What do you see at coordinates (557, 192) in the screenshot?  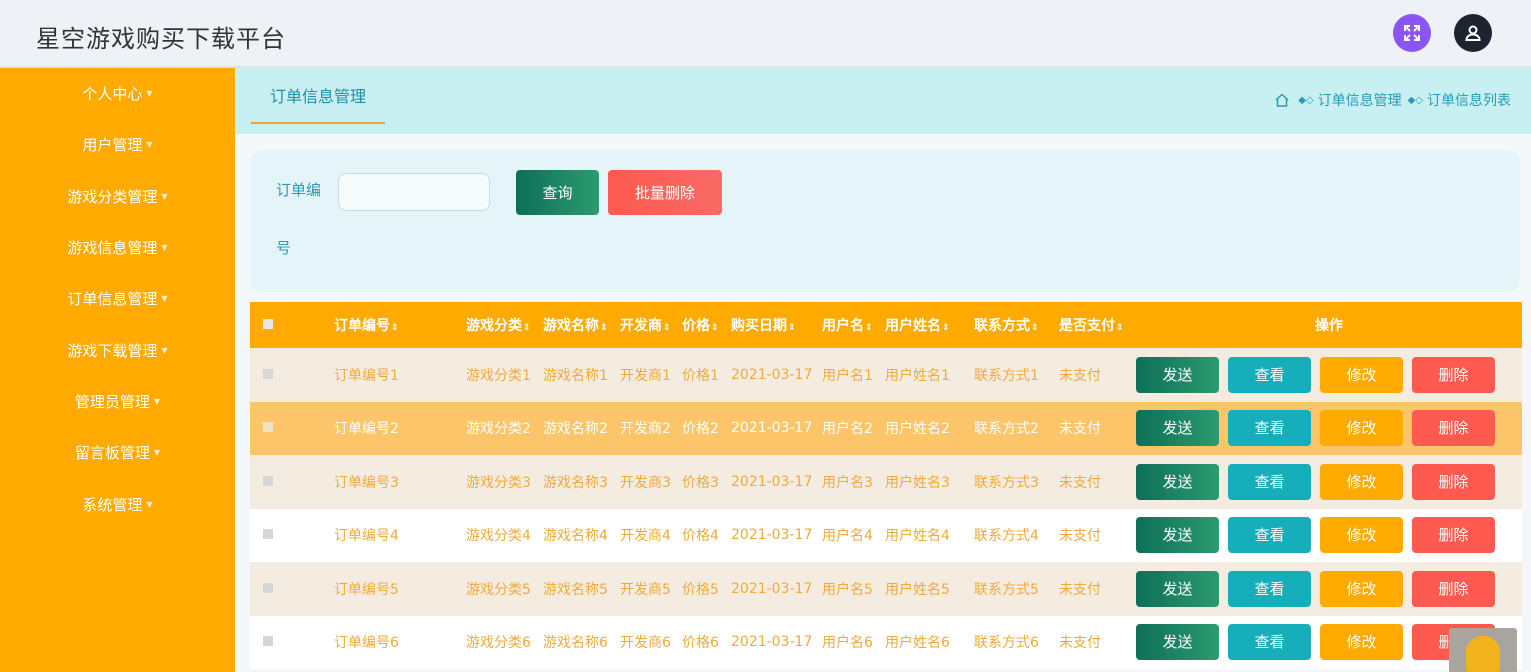 I see `query-button: 查询` at bounding box center [557, 192].